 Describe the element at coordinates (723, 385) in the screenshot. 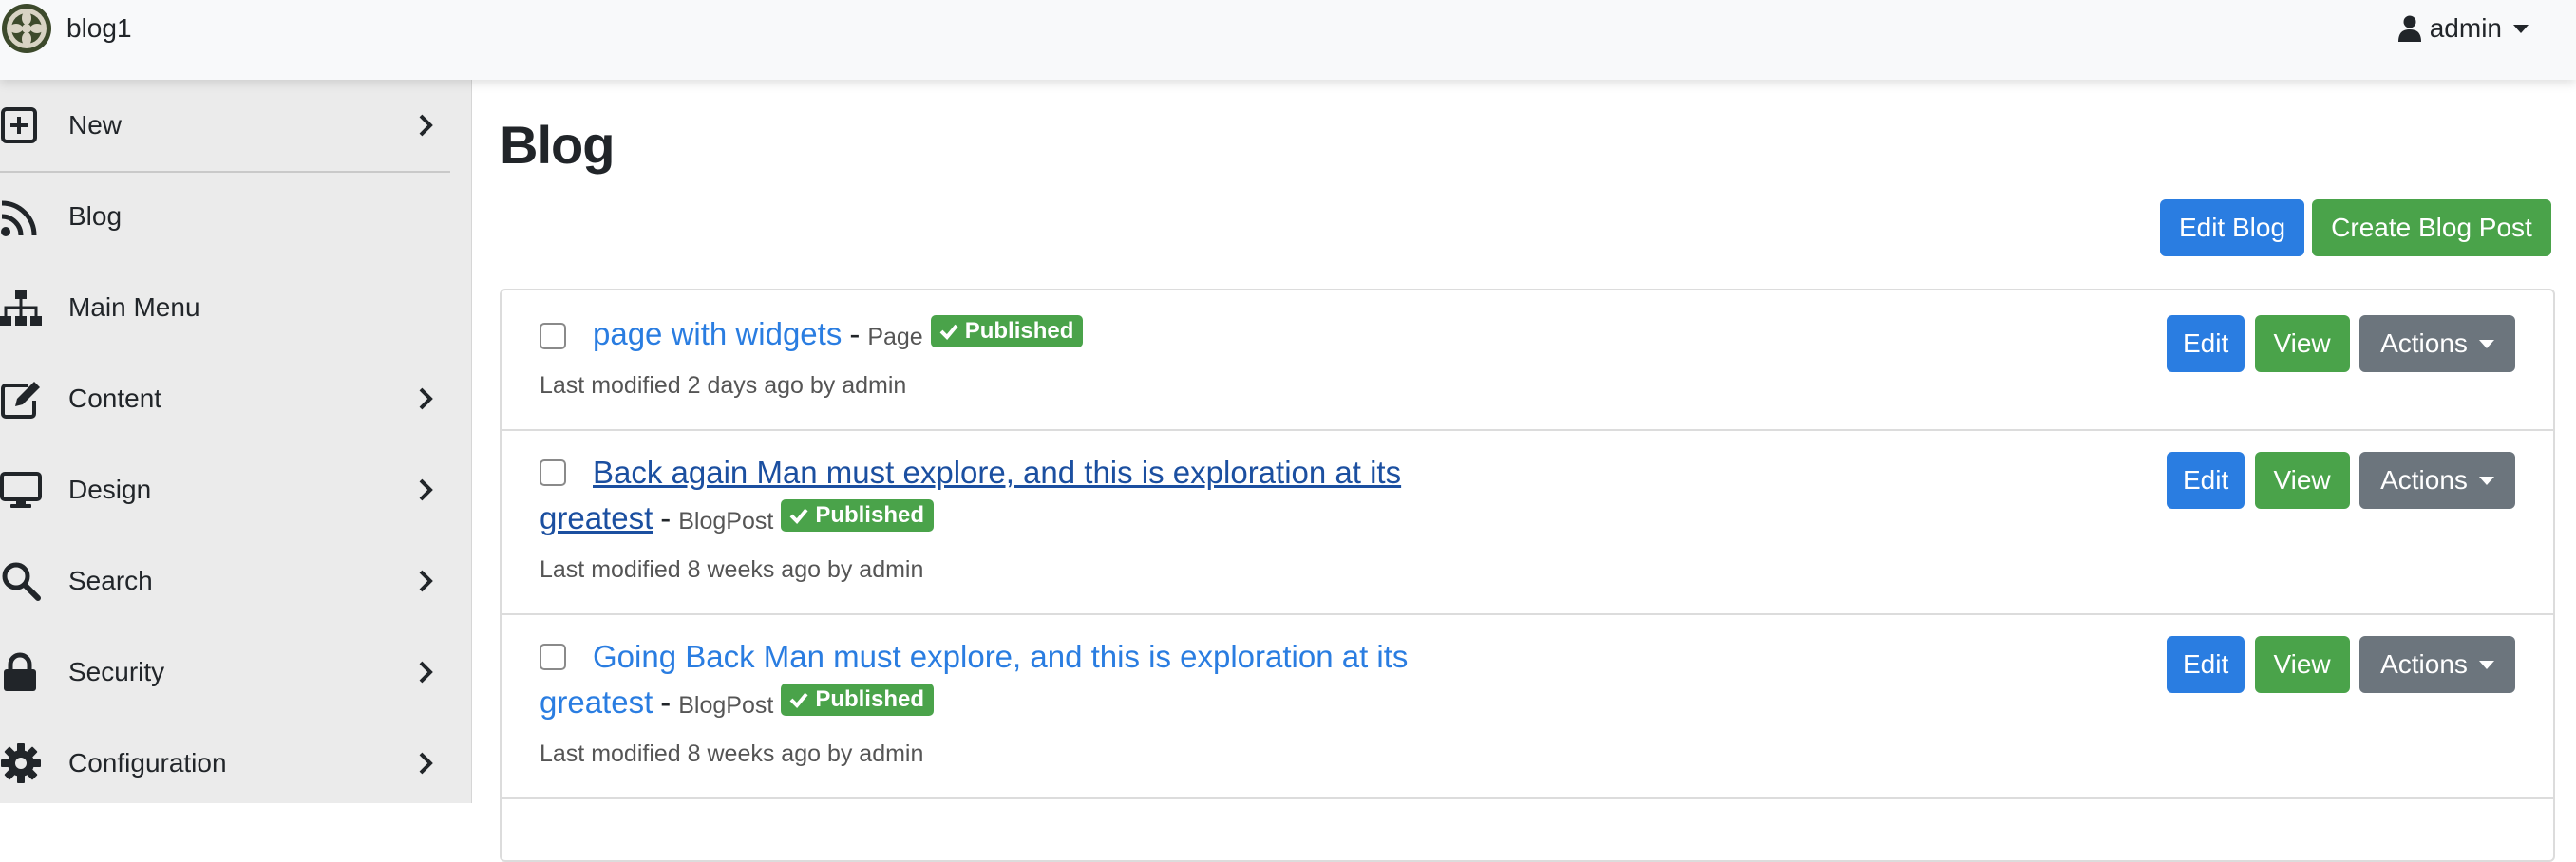

I see `last-modified: Last modified 2 days ago by admin` at that location.